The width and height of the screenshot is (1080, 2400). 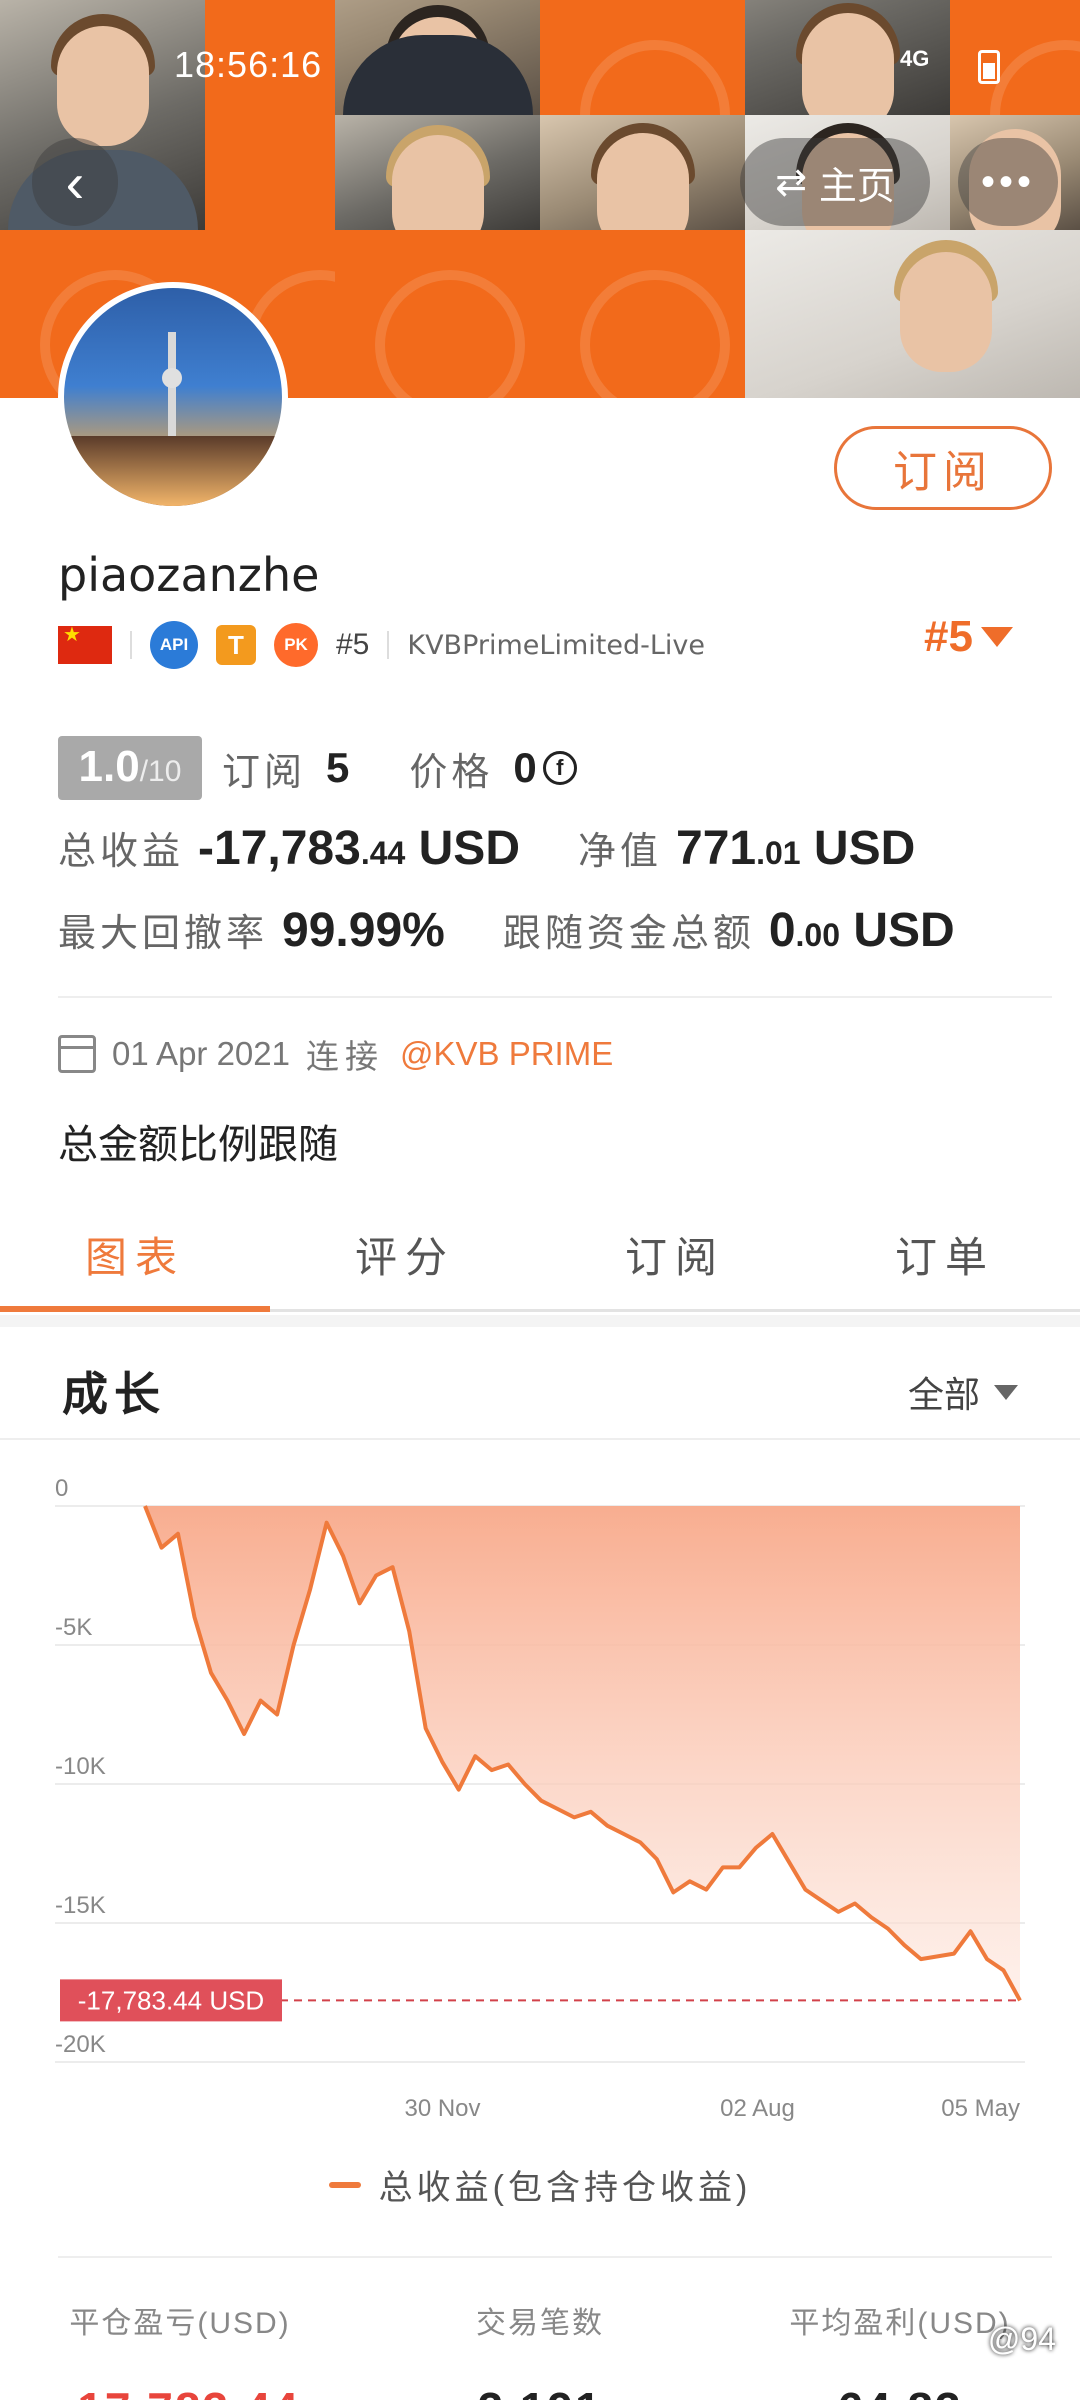 I want to click on home-button: ⇄ 主页, so click(x=835, y=182).